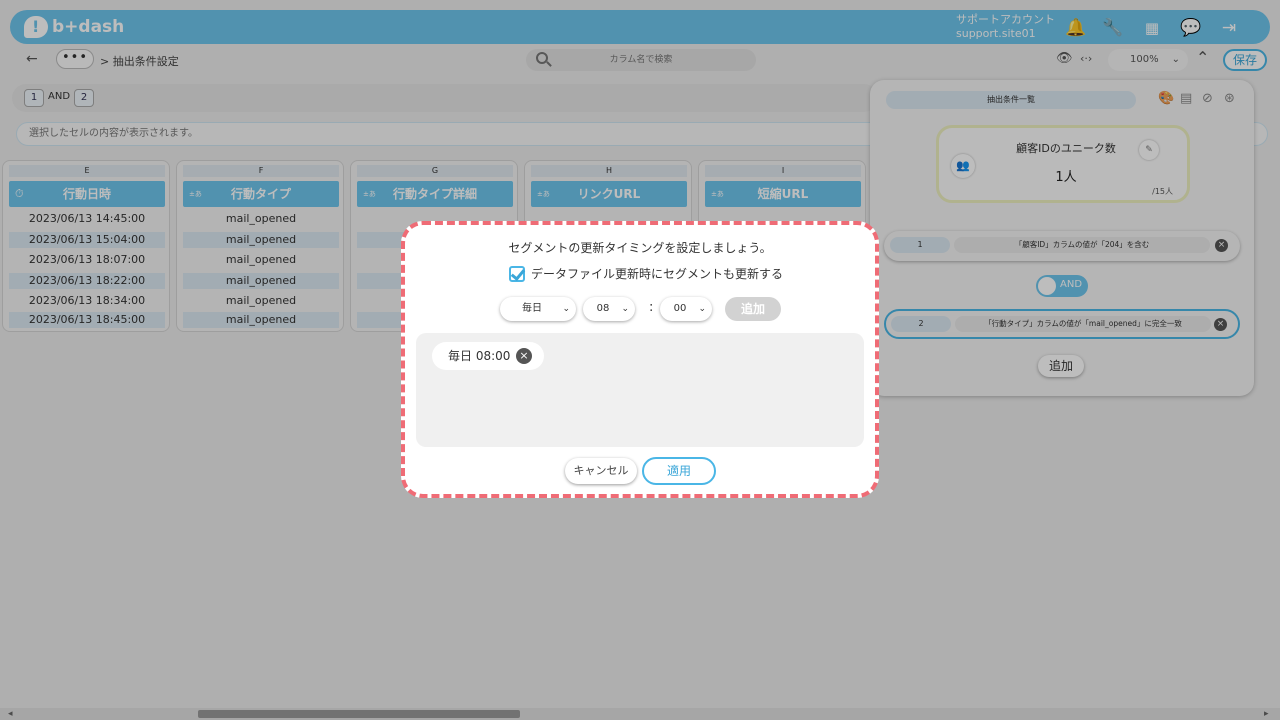  Describe the element at coordinates (680, 308) in the screenshot. I see `minute-value: 00` at that location.